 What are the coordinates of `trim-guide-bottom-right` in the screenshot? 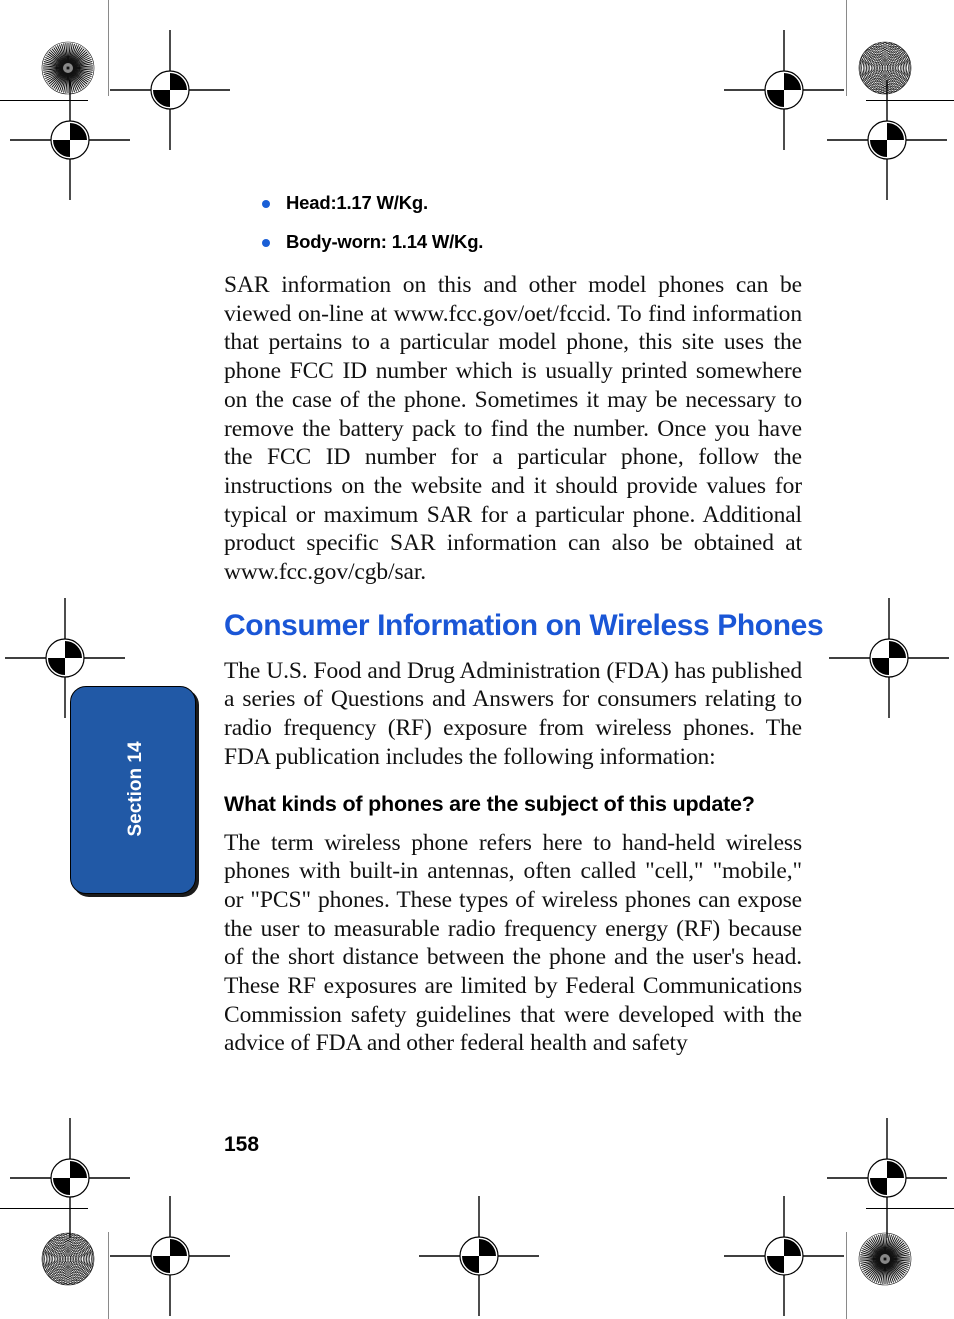 It's located at (846, 1275).